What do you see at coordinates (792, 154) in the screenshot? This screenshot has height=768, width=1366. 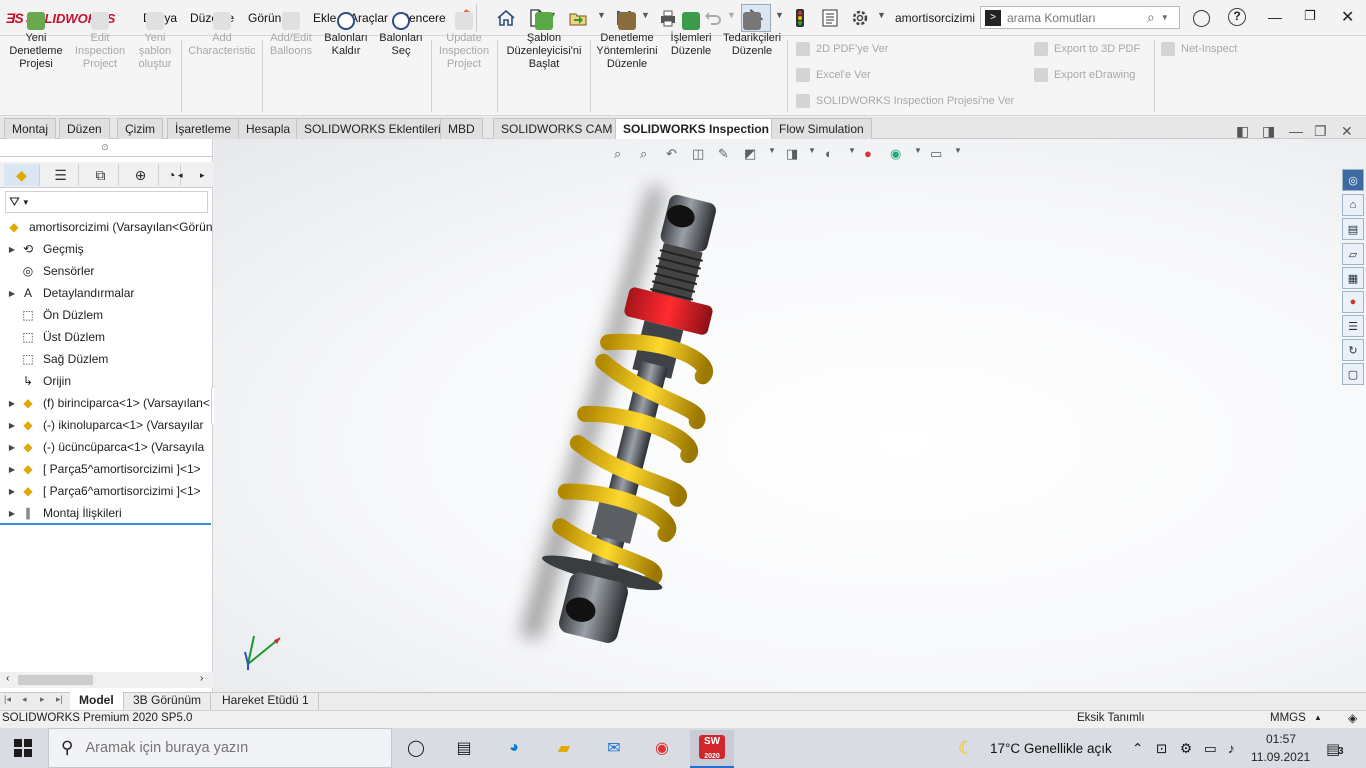 I see `display-style-icon: ◨` at bounding box center [792, 154].